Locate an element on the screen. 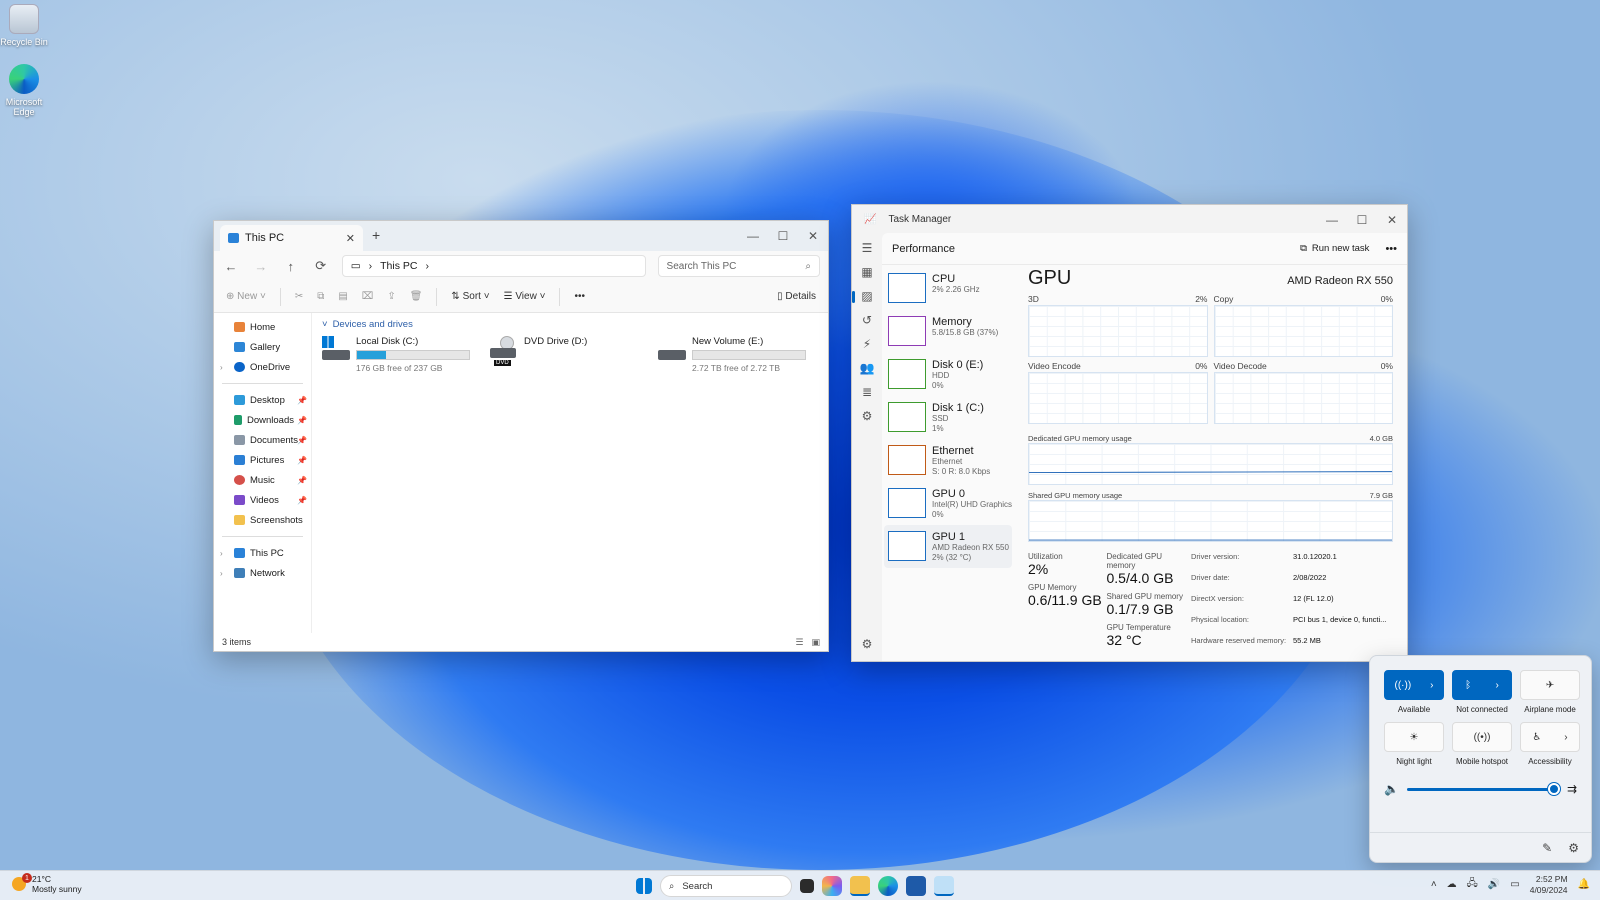 The height and width of the screenshot is (900, 1600). performance-icon: ▨ is located at coordinates (862, 296).